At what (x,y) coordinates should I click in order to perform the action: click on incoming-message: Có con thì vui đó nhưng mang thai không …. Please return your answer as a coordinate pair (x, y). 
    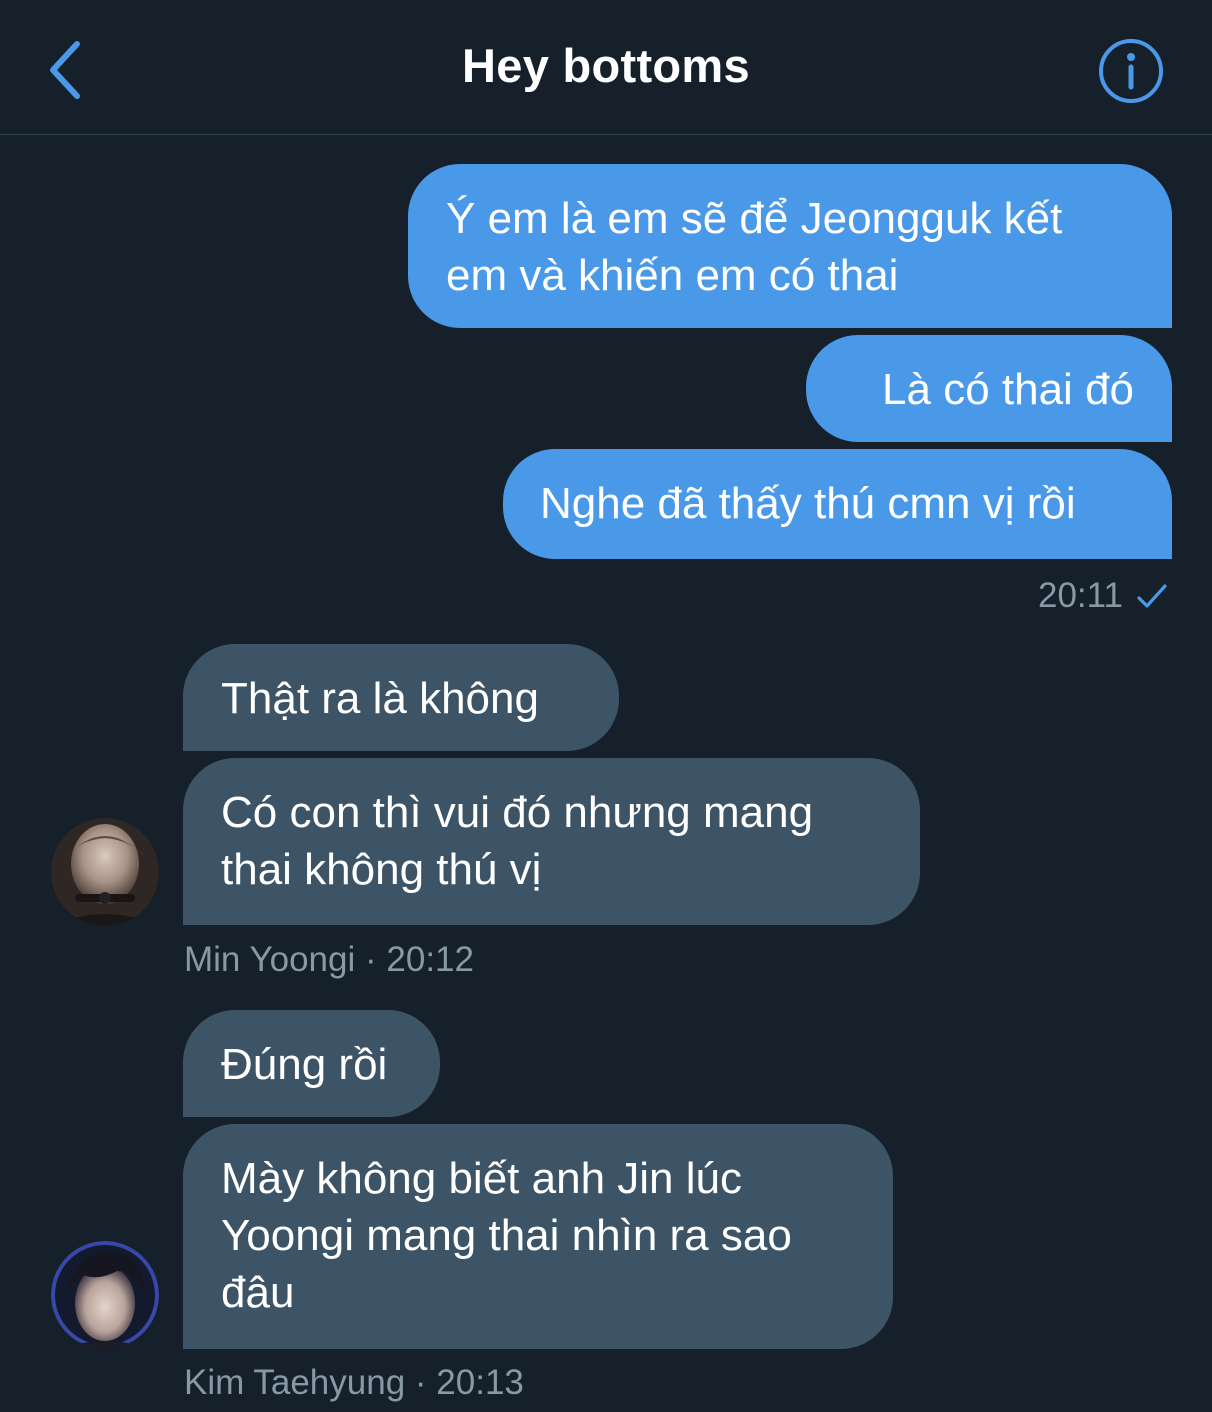
    Looking at the image, I should click on (551, 841).